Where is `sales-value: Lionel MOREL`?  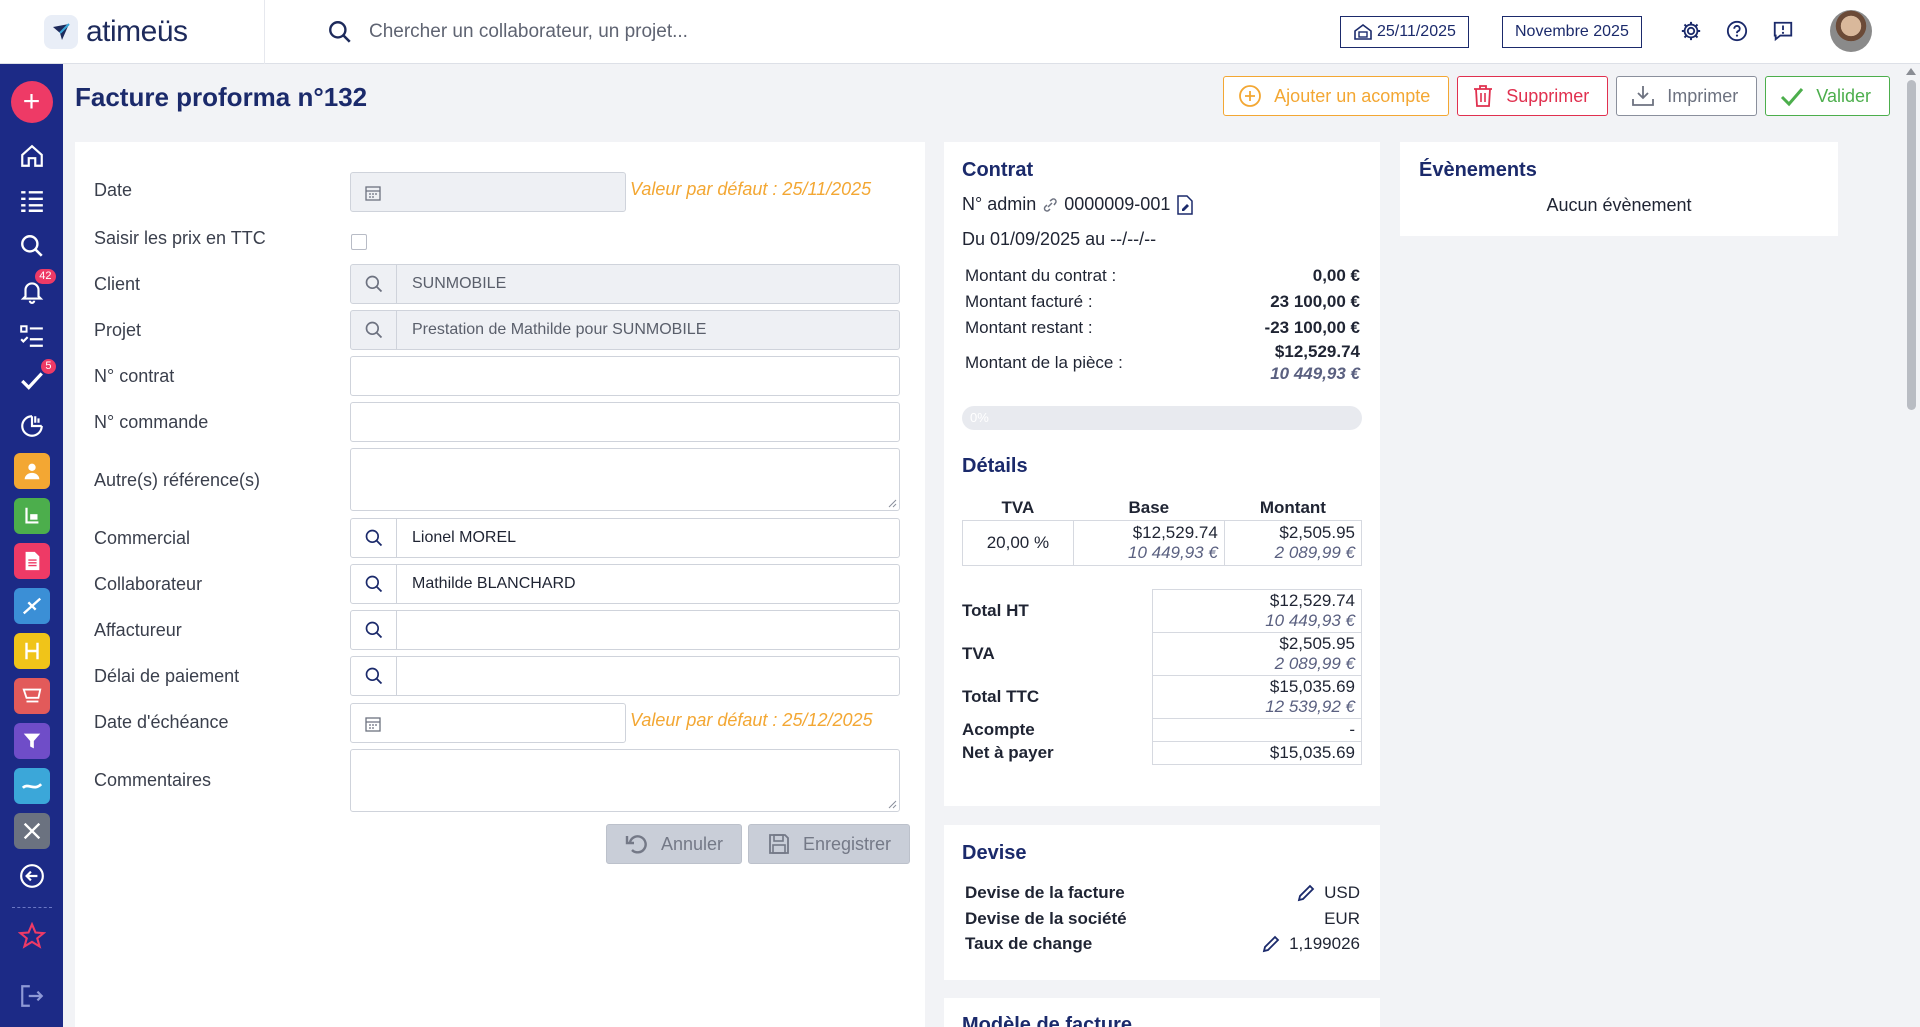 sales-value: Lionel MOREL is located at coordinates (464, 537).